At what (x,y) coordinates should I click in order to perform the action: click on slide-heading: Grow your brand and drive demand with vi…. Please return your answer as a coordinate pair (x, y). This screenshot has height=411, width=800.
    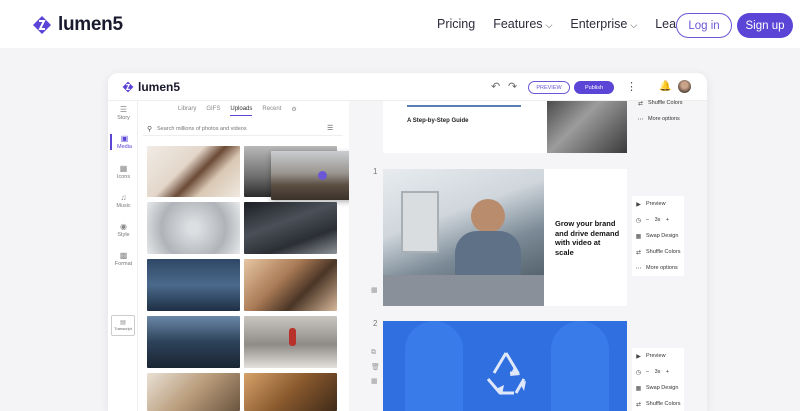
    Looking at the image, I should click on (587, 238).